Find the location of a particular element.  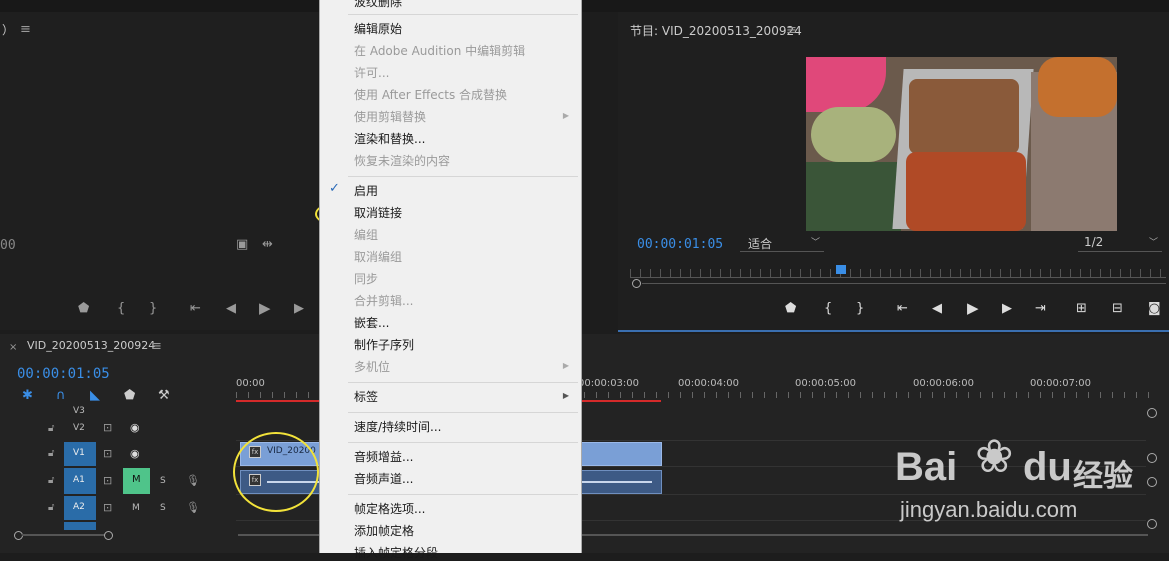

mute-button-a1: M is located at coordinates (136, 481).